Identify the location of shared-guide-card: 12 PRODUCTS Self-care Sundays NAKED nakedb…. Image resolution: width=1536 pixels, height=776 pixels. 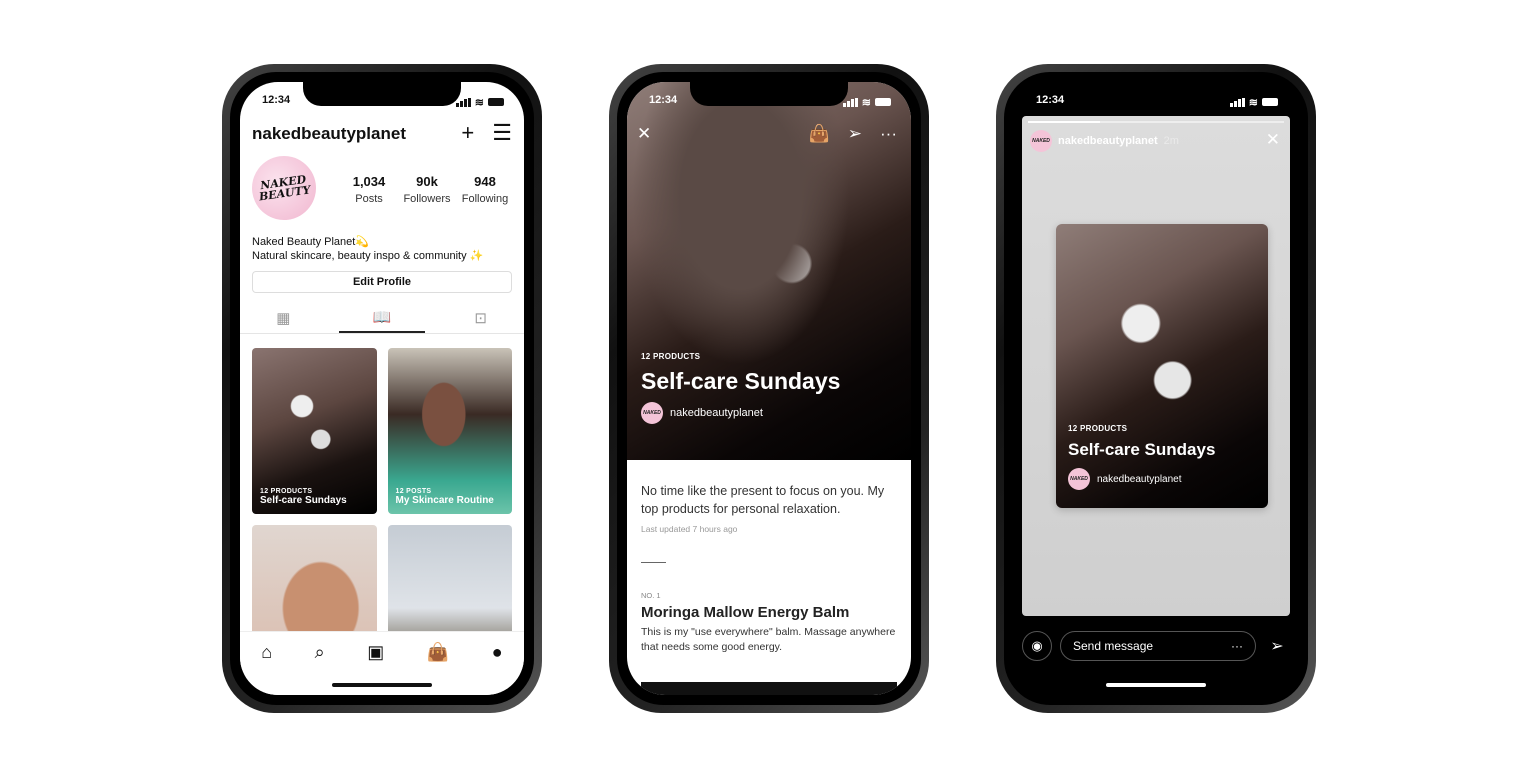
(1162, 366).